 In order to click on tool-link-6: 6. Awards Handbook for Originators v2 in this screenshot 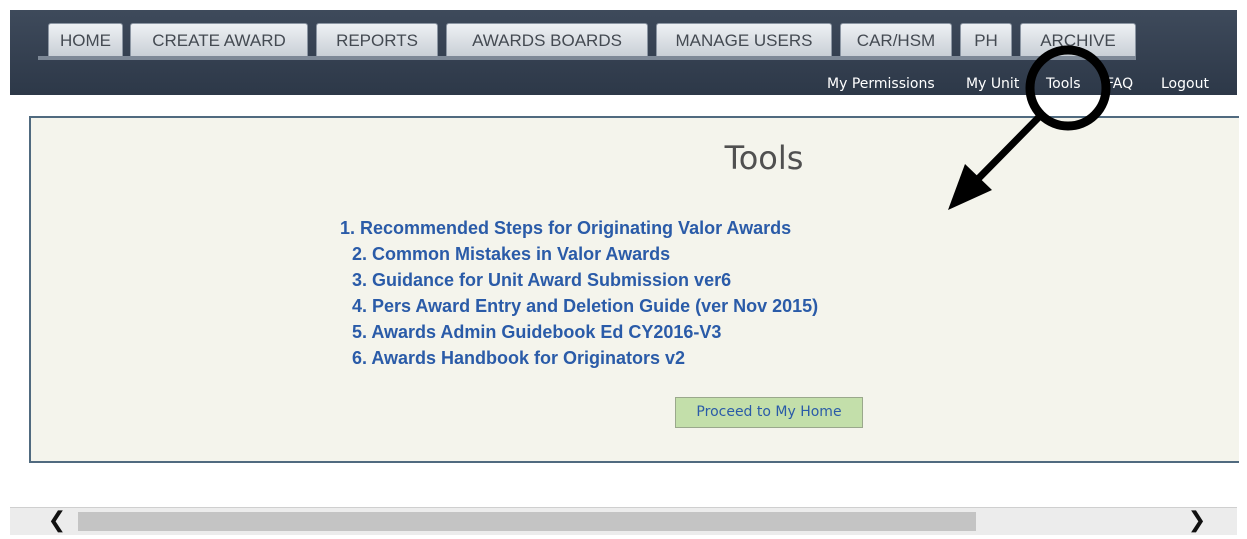, I will do `click(518, 358)`.